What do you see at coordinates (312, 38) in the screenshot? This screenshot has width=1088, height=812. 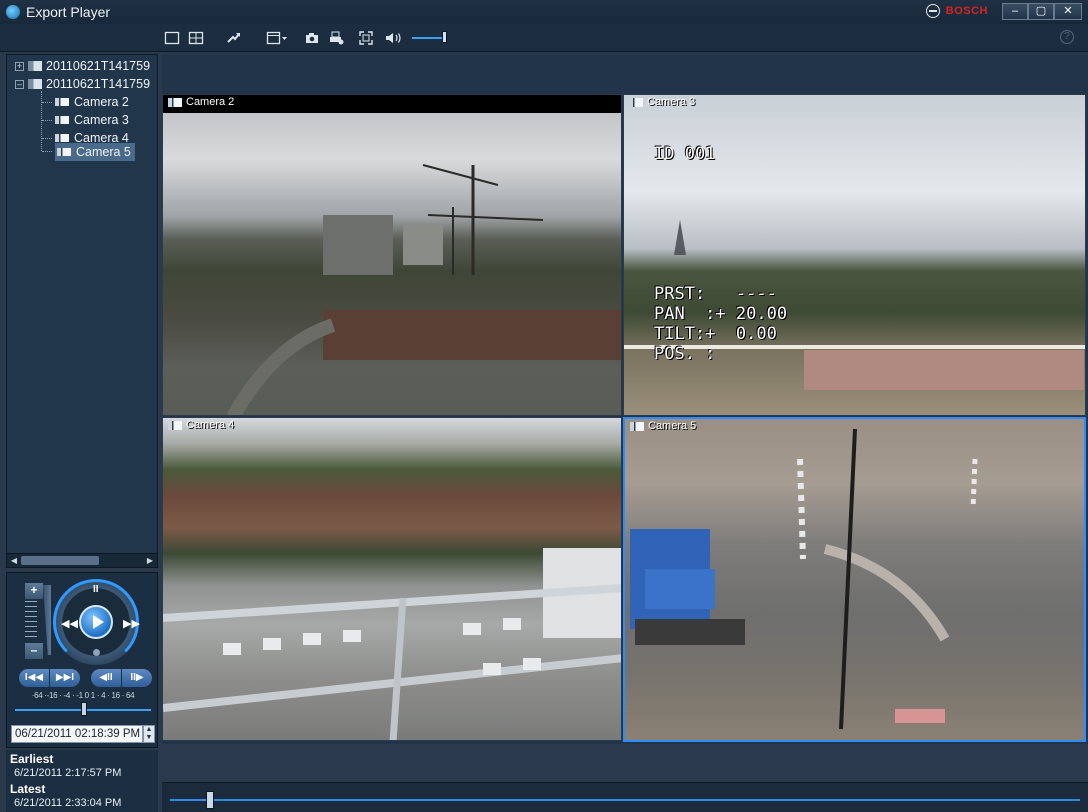 I see `snapshot-icon` at bounding box center [312, 38].